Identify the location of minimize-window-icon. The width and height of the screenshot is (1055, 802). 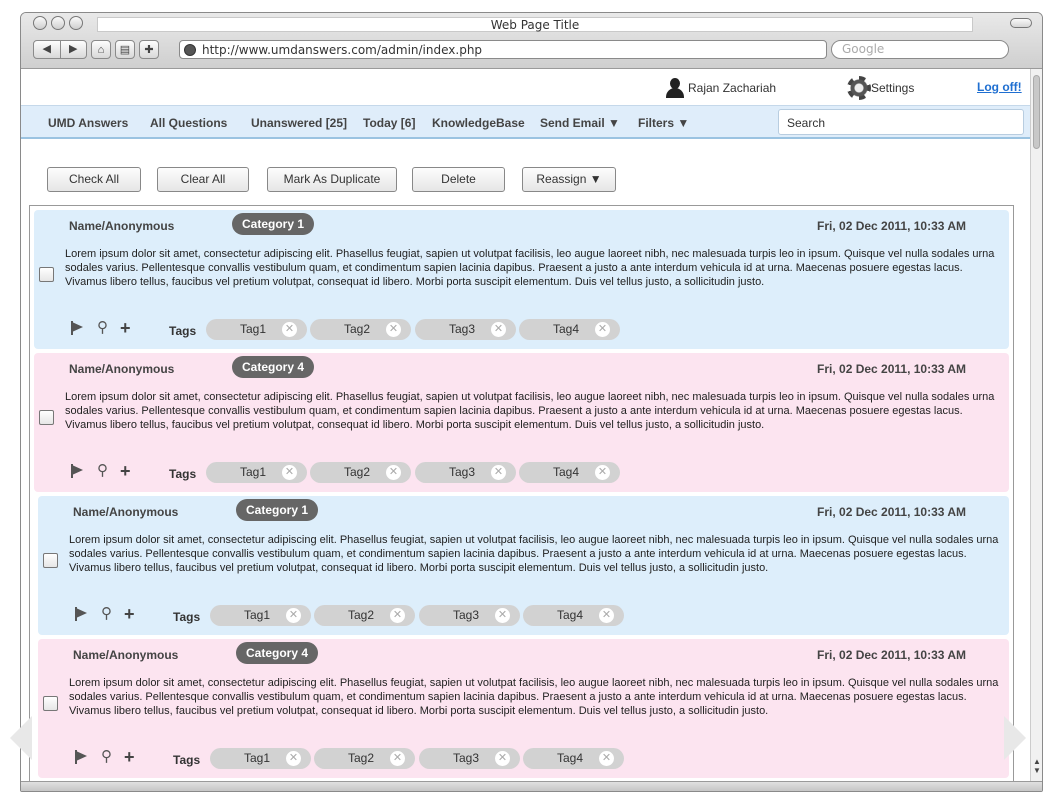
(58, 23).